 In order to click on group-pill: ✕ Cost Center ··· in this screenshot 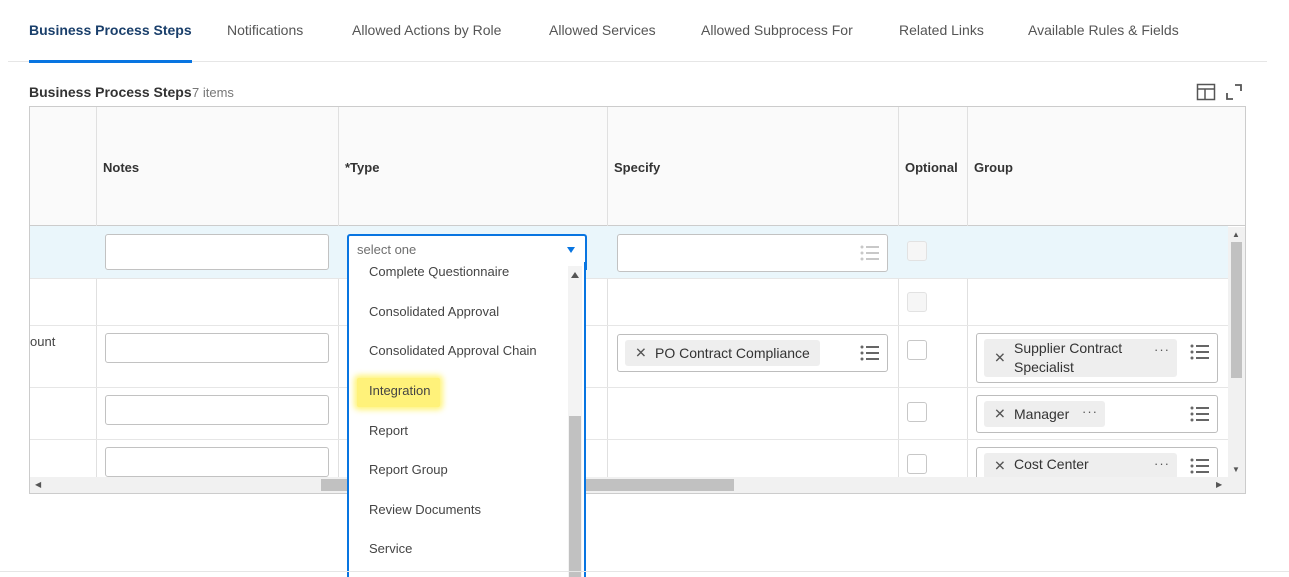, I will do `click(1080, 466)`.